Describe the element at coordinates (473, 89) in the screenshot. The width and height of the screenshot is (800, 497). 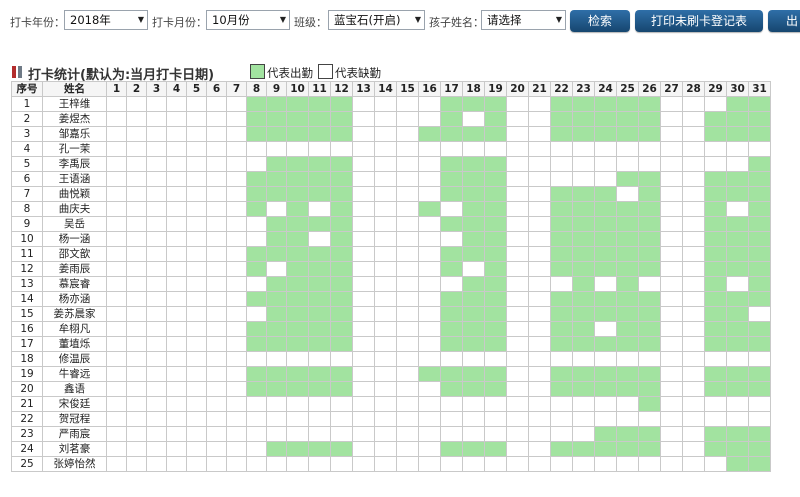
I see `day-header: 18` at that location.